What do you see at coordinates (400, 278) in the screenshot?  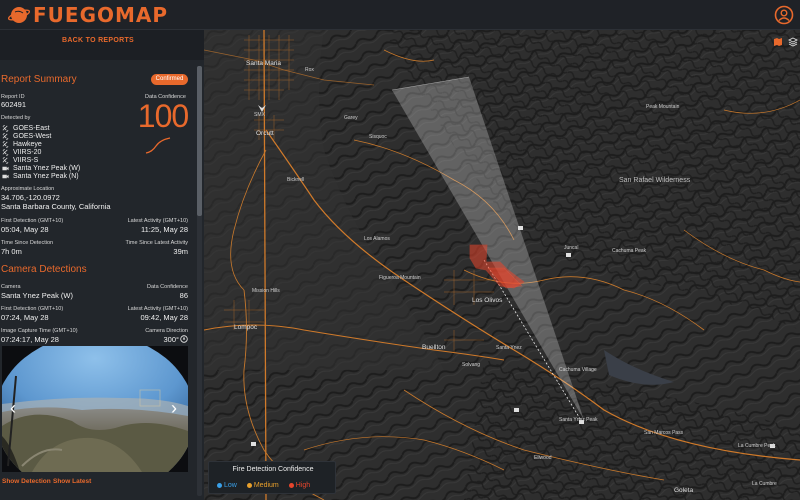 I see `map-label-figueroa-mountain: Figueroa Mountain` at bounding box center [400, 278].